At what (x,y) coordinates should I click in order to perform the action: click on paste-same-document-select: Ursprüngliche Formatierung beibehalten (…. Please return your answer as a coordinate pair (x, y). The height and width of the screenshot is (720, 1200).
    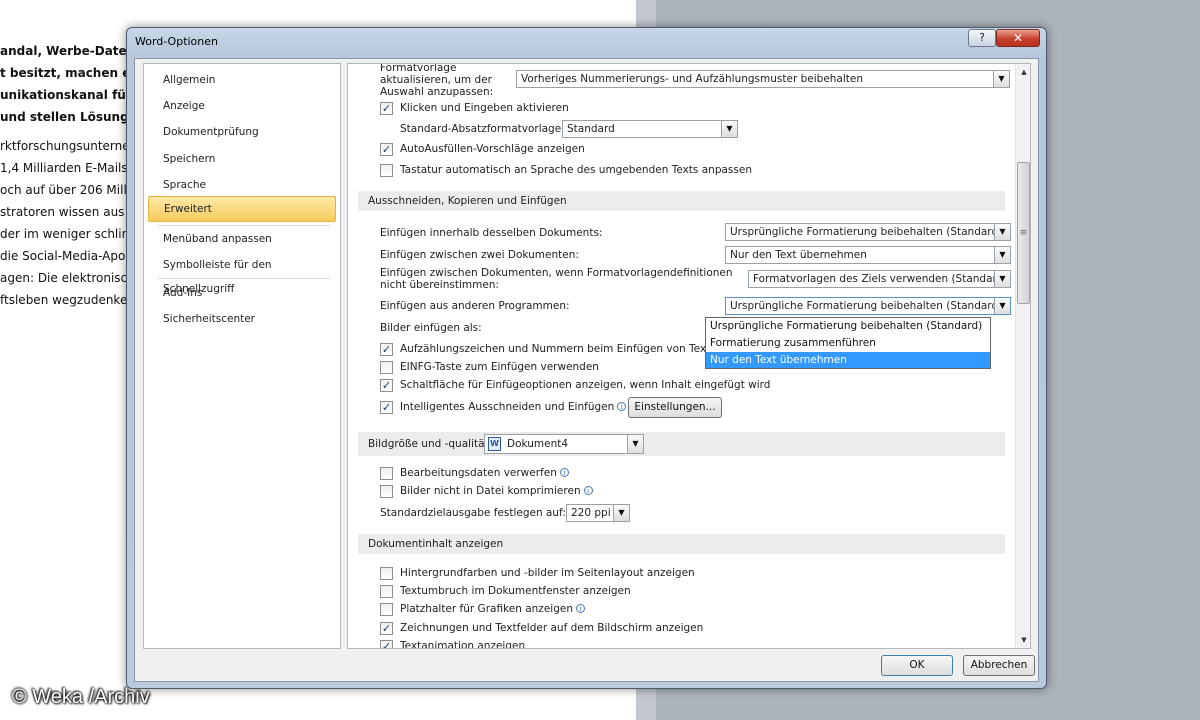
    Looking at the image, I should click on (868, 232).